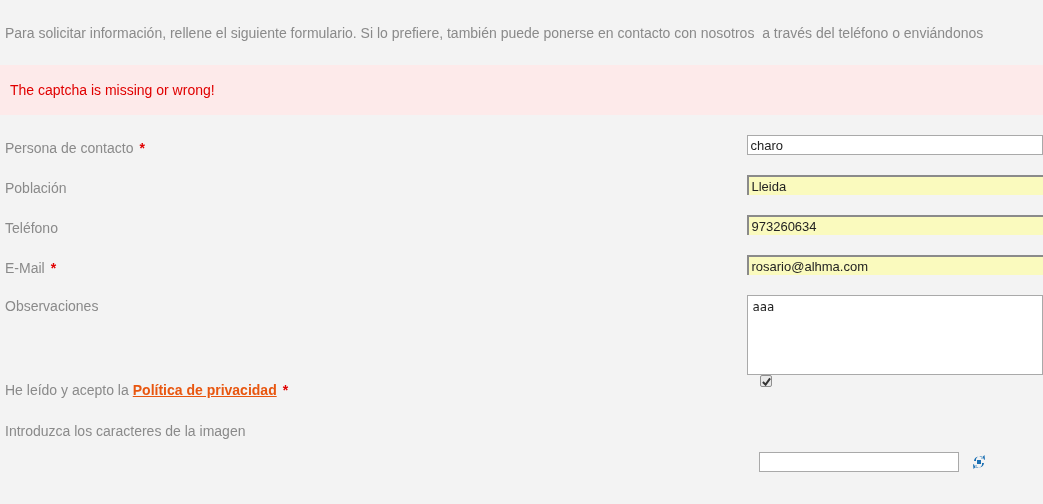  I want to click on field-label: He leído y acepto la, so click(67, 390).